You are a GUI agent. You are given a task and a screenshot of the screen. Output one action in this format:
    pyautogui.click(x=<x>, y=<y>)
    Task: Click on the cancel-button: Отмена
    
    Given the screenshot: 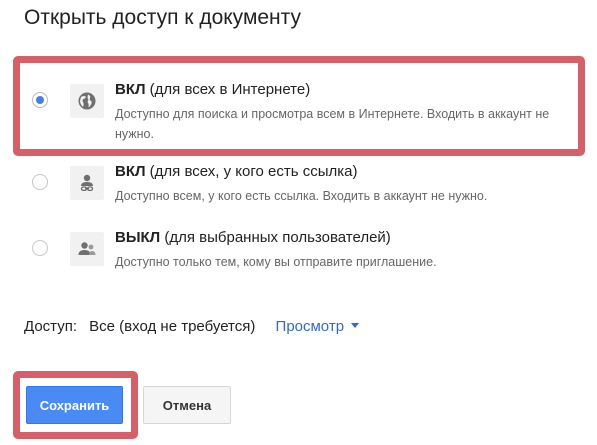 What is the action you would take?
    pyautogui.click(x=187, y=405)
    